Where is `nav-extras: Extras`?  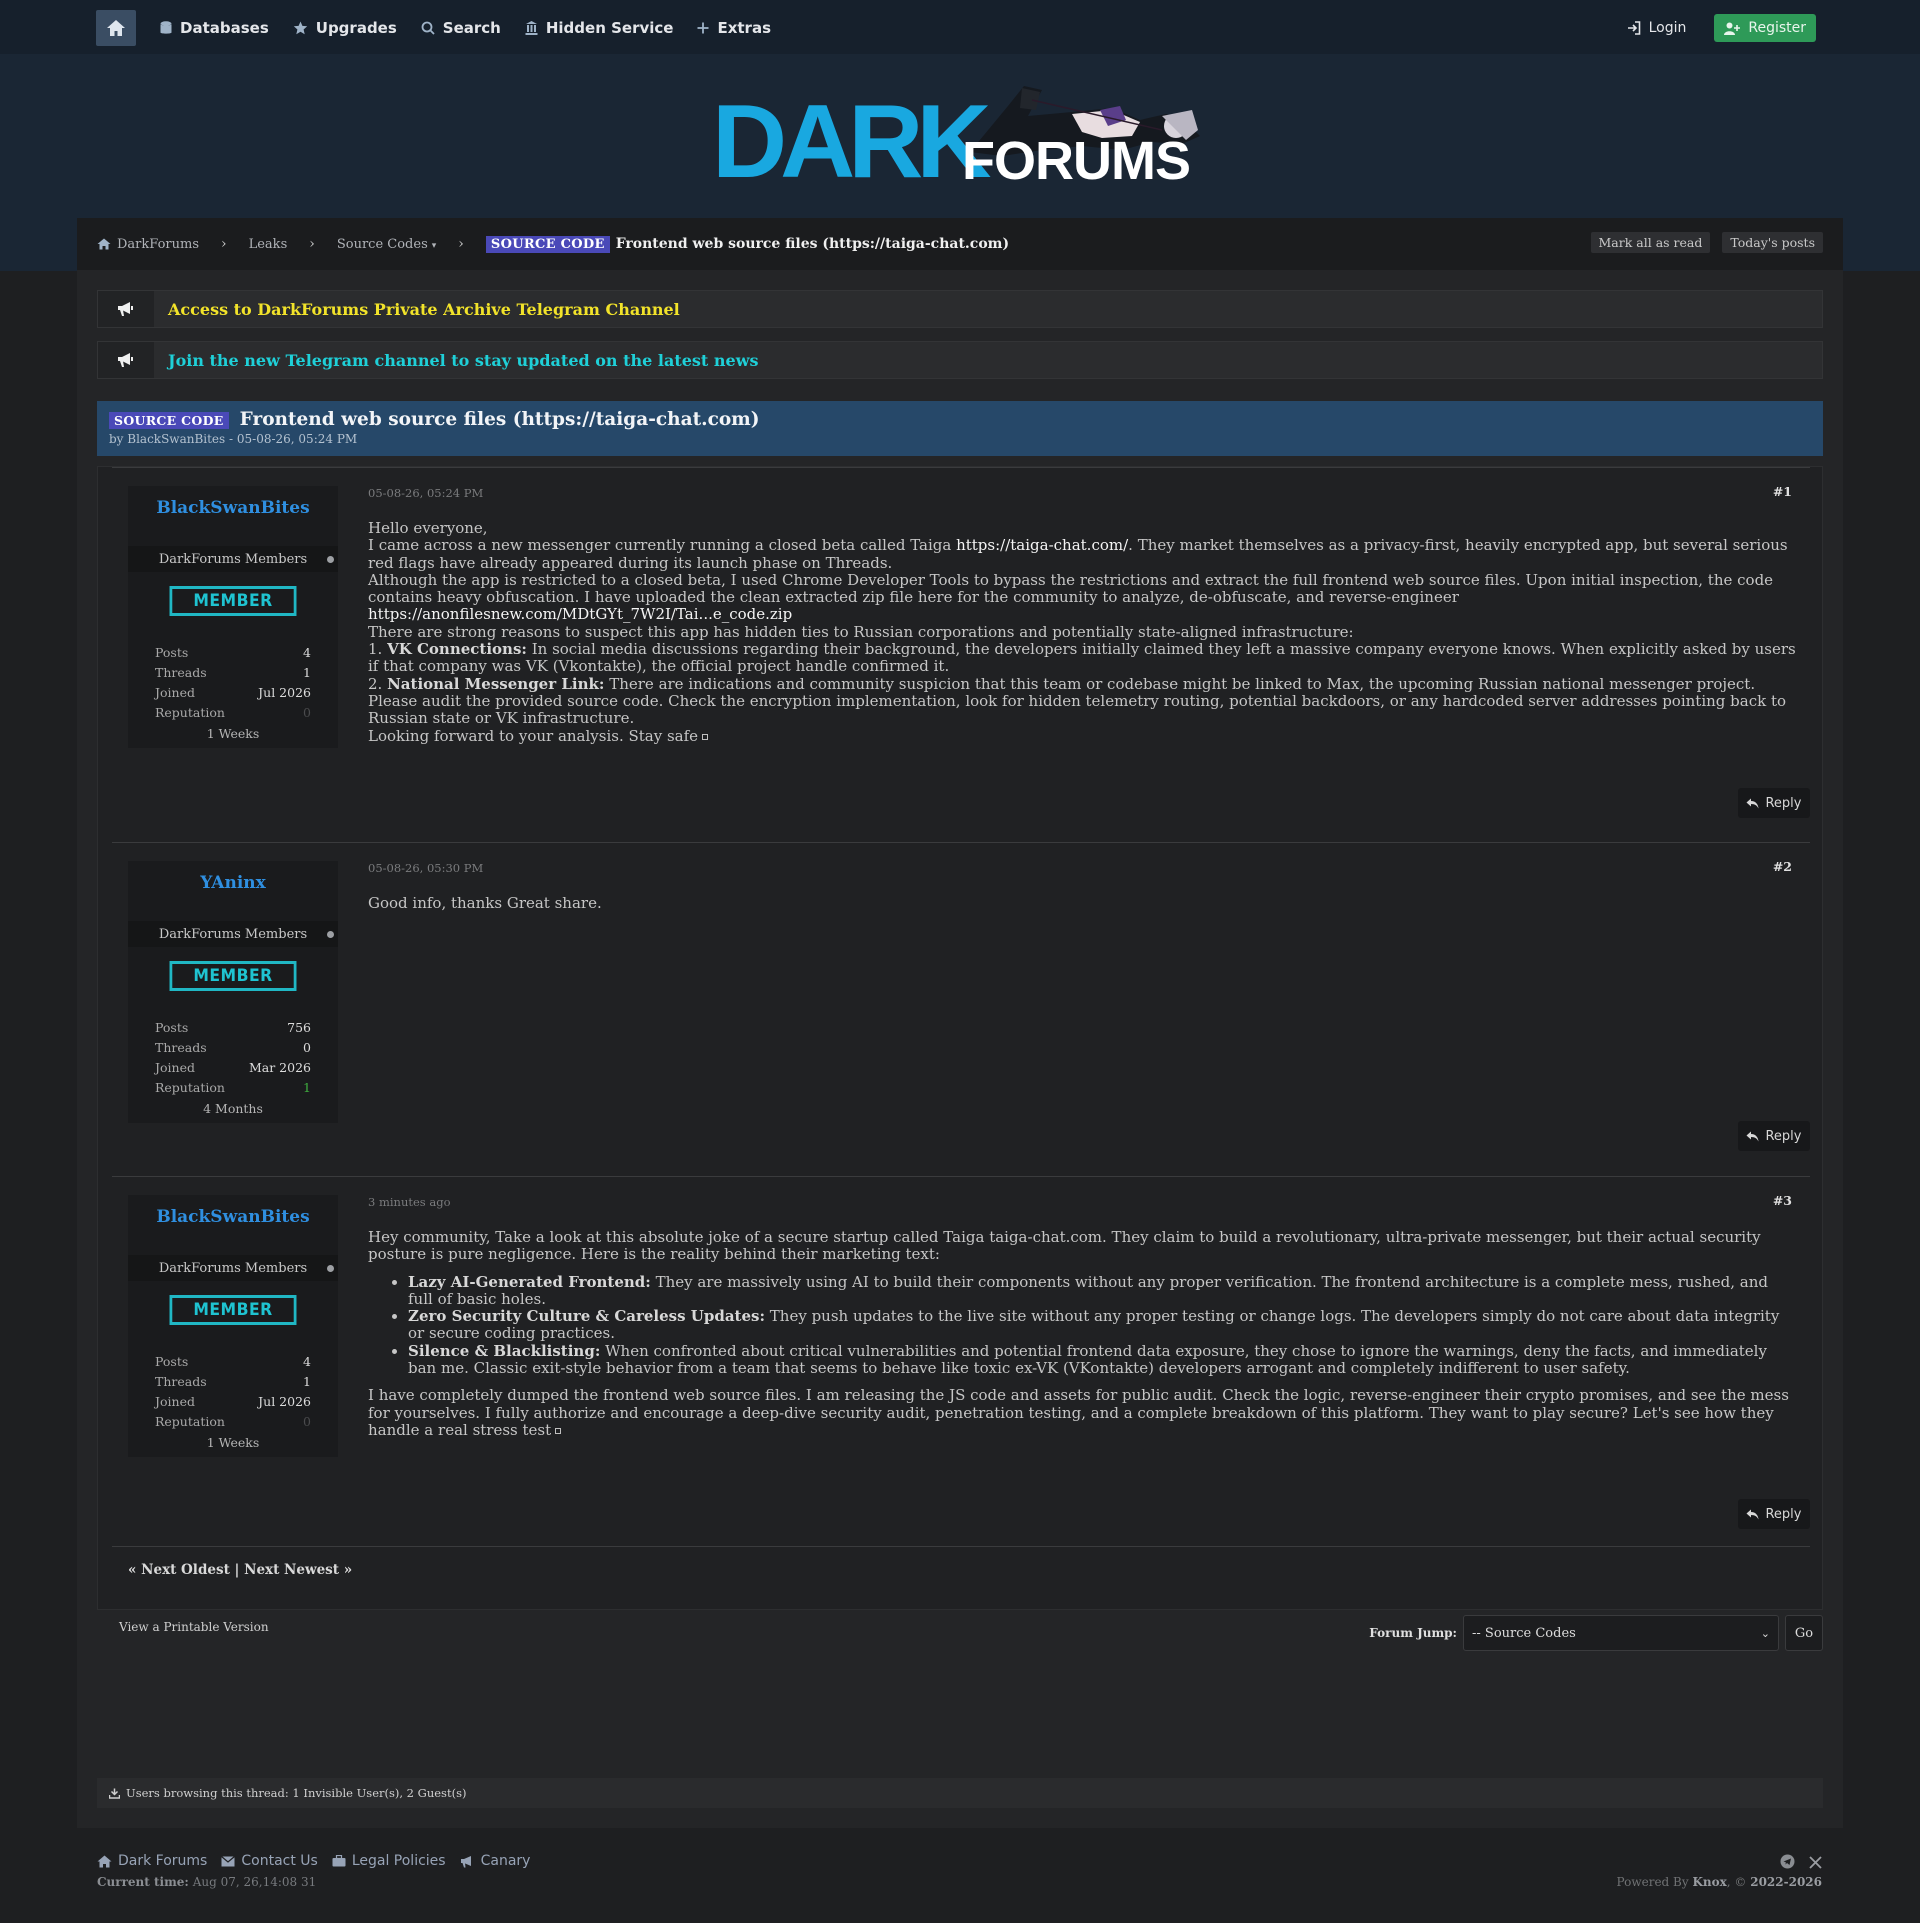
nav-extras: Extras is located at coordinates (734, 28).